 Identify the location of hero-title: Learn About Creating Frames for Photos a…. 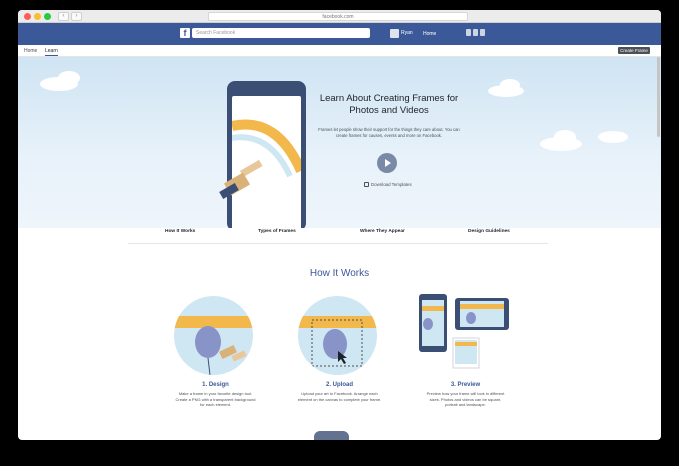
(389, 104).